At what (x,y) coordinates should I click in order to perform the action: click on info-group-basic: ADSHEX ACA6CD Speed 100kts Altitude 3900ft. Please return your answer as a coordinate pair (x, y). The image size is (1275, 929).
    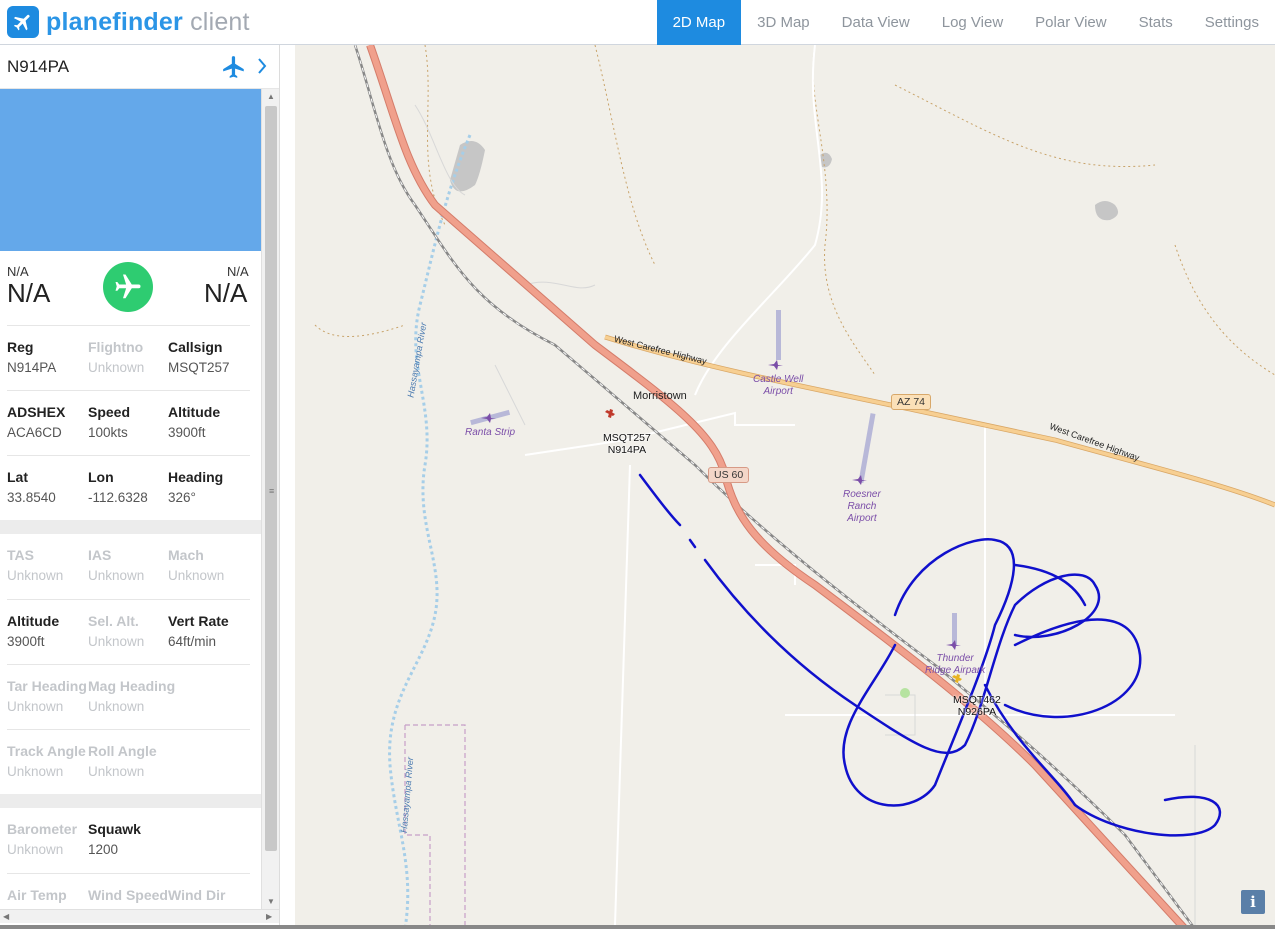
    Looking at the image, I should click on (128, 422).